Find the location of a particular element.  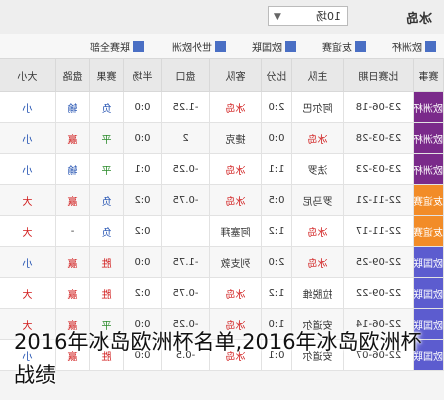

competition-filters: 欧洲杯 友谊赛 欧国联 世外欧洲 联赛全部 is located at coordinates (222, 46).